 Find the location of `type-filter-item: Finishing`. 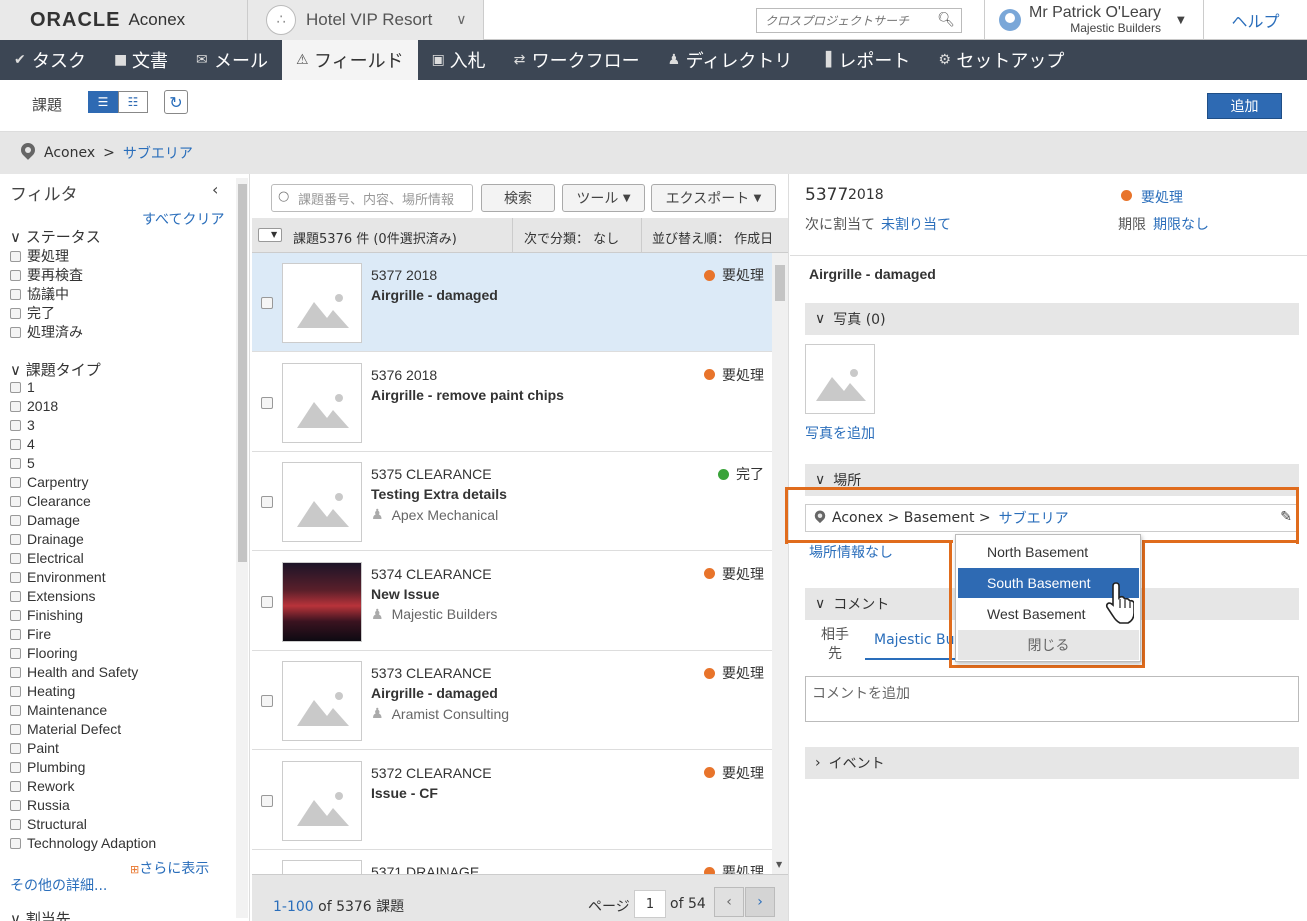

type-filter-item: Finishing is located at coordinates (46, 615).